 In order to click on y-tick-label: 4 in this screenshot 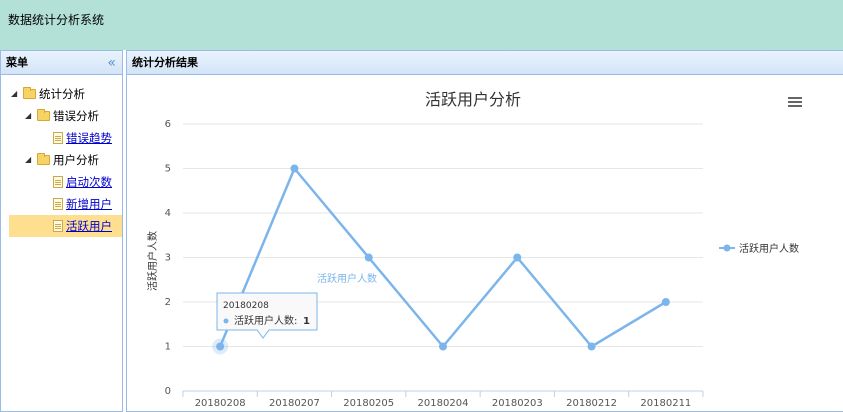, I will do `click(168, 213)`.